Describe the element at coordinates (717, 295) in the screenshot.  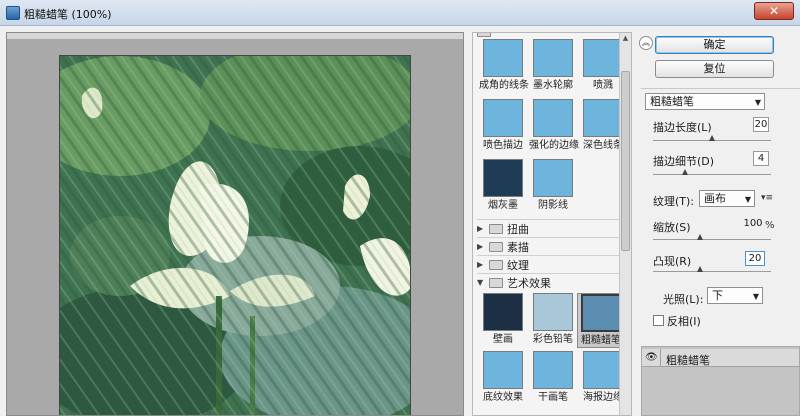
I see `light-select-value: 下` at that location.